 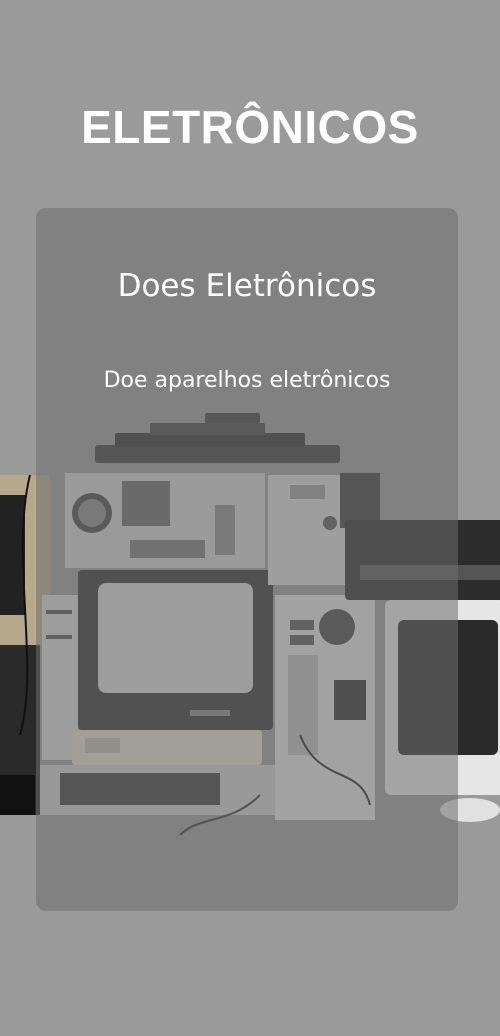 What do you see at coordinates (247, 380) in the screenshot?
I see `card-subtitle: Doe aparelhos eletrônicos` at bounding box center [247, 380].